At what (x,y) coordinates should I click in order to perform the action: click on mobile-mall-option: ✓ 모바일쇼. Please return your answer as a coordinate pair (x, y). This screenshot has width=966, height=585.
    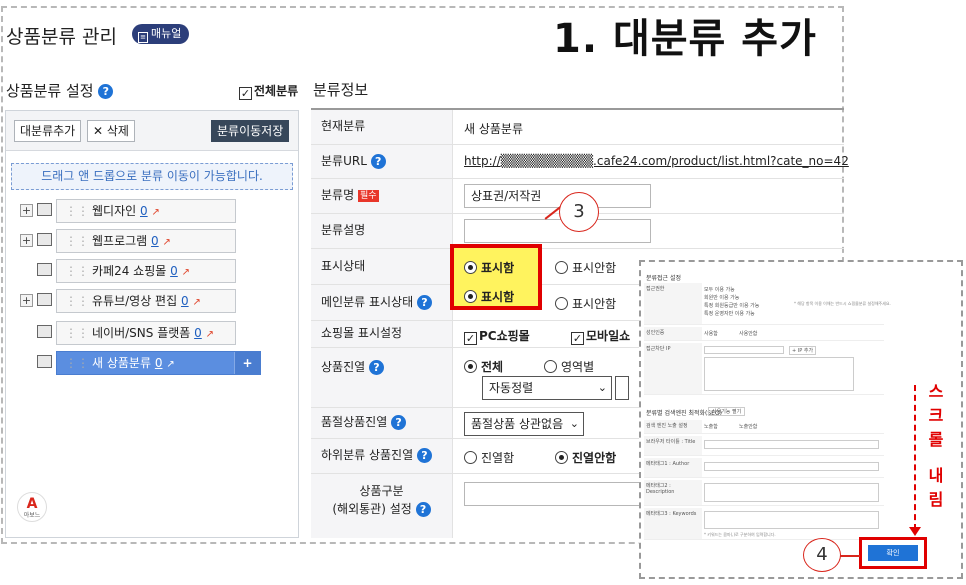
    Looking at the image, I should click on (600, 336).